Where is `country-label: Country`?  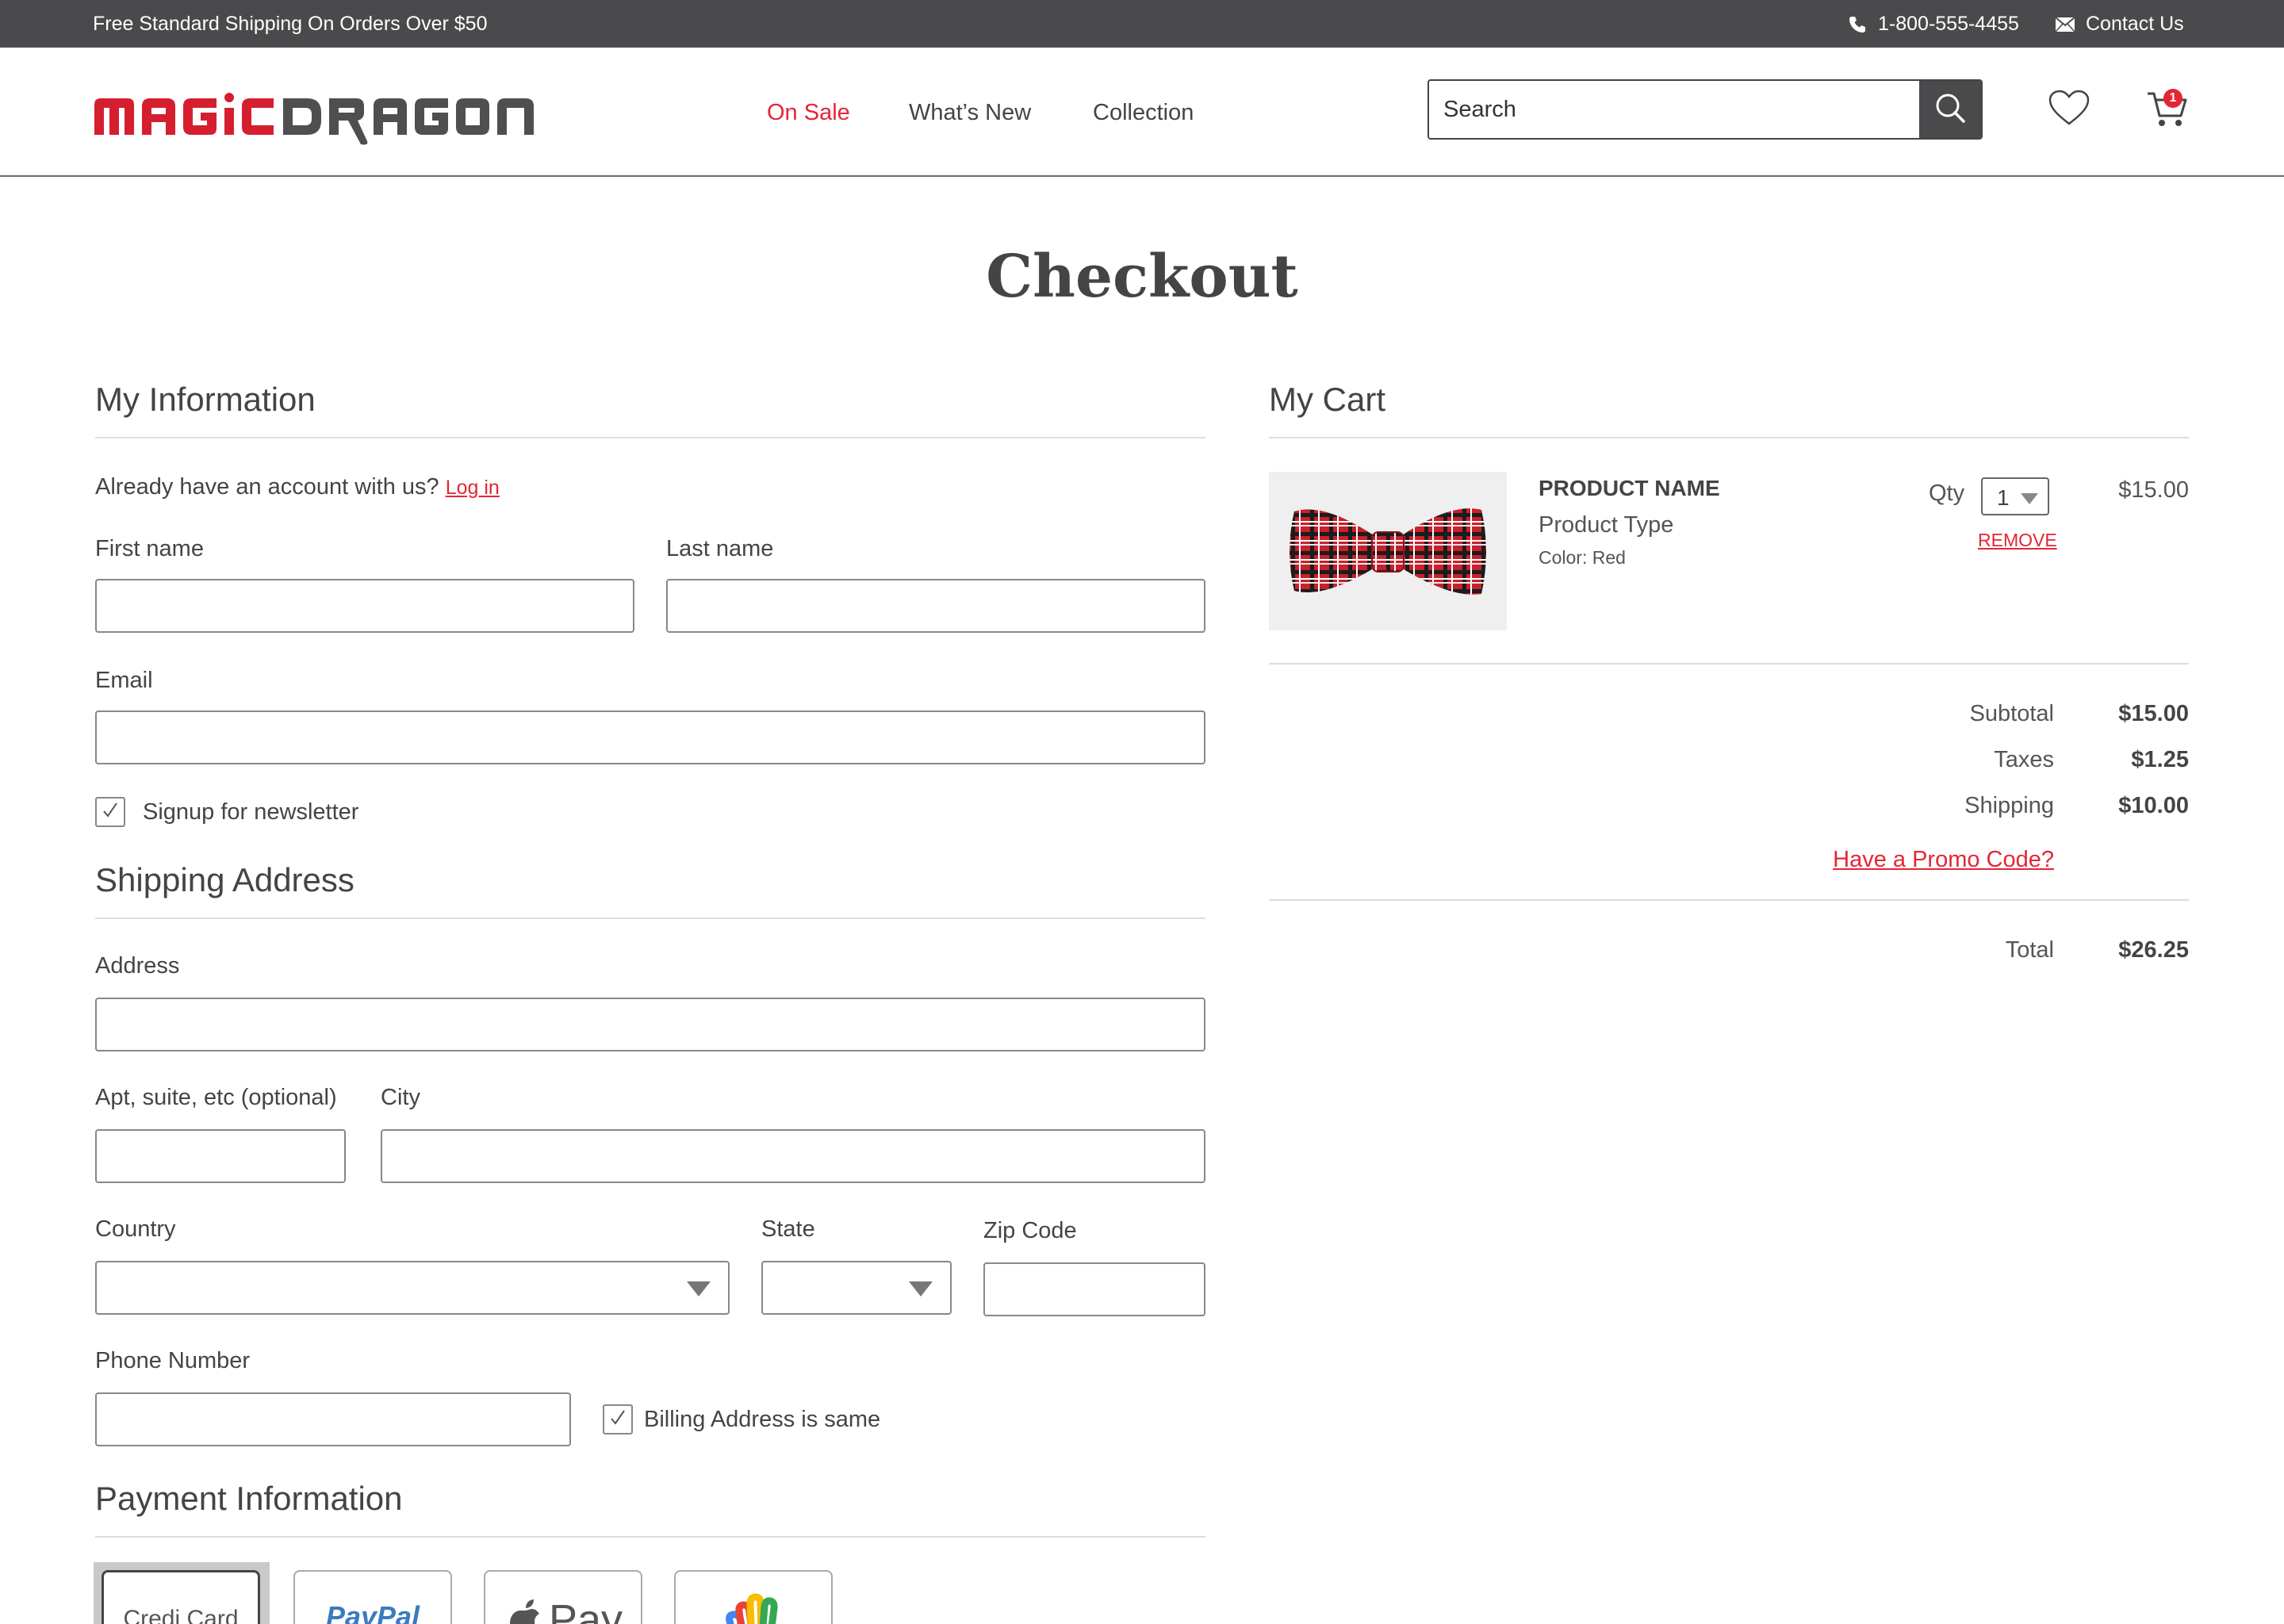 country-label: Country is located at coordinates (135, 1229).